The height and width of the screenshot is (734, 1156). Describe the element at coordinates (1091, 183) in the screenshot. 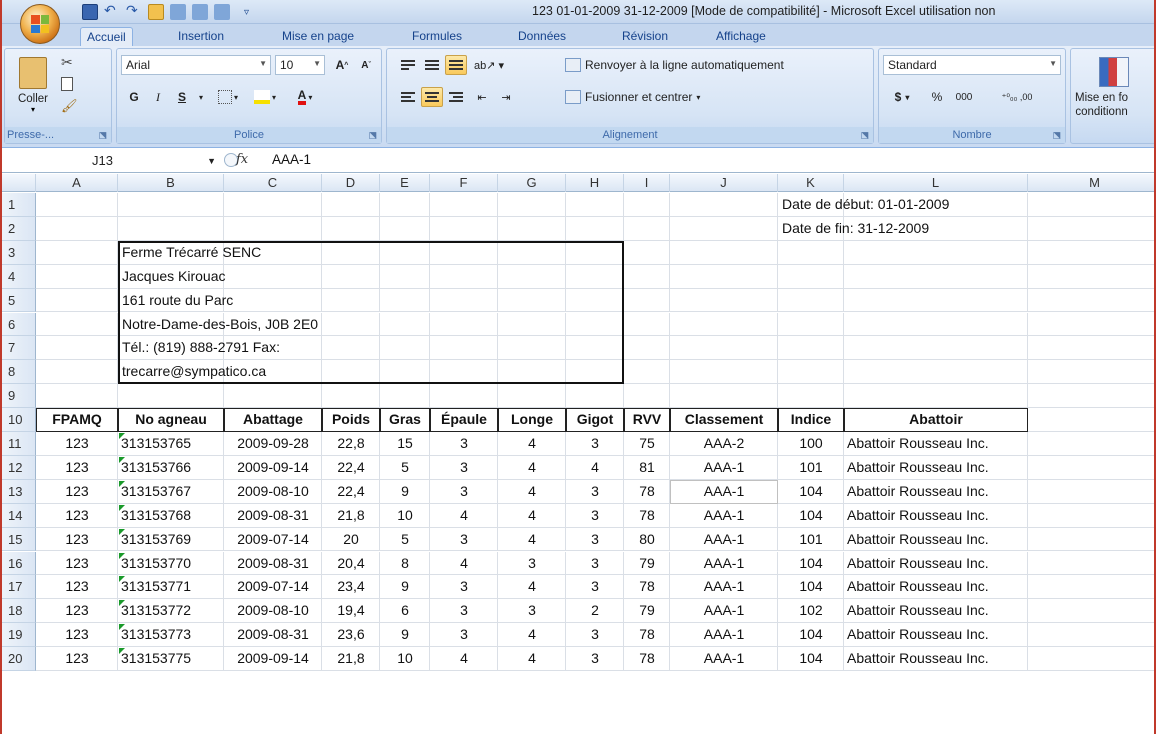

I see `column-header-m: M` at that location.